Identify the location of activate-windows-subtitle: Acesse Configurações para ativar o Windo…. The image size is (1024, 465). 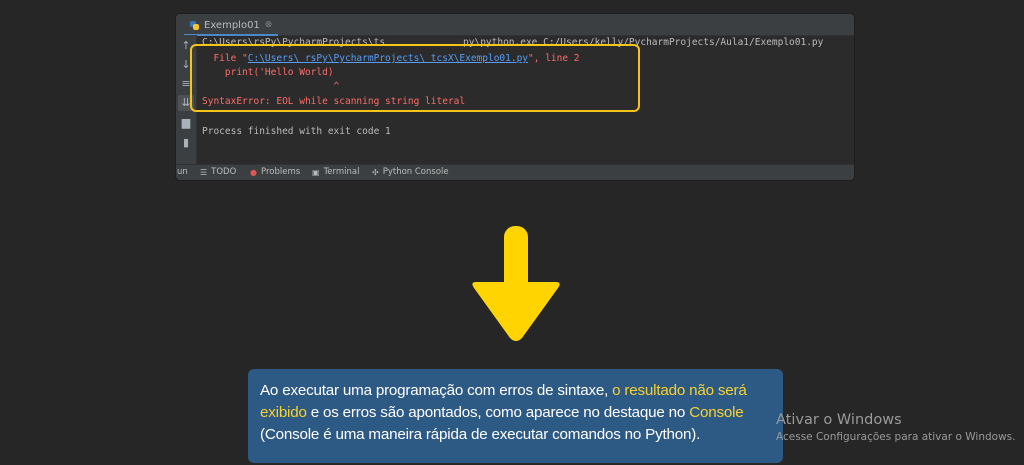
(896, 437).